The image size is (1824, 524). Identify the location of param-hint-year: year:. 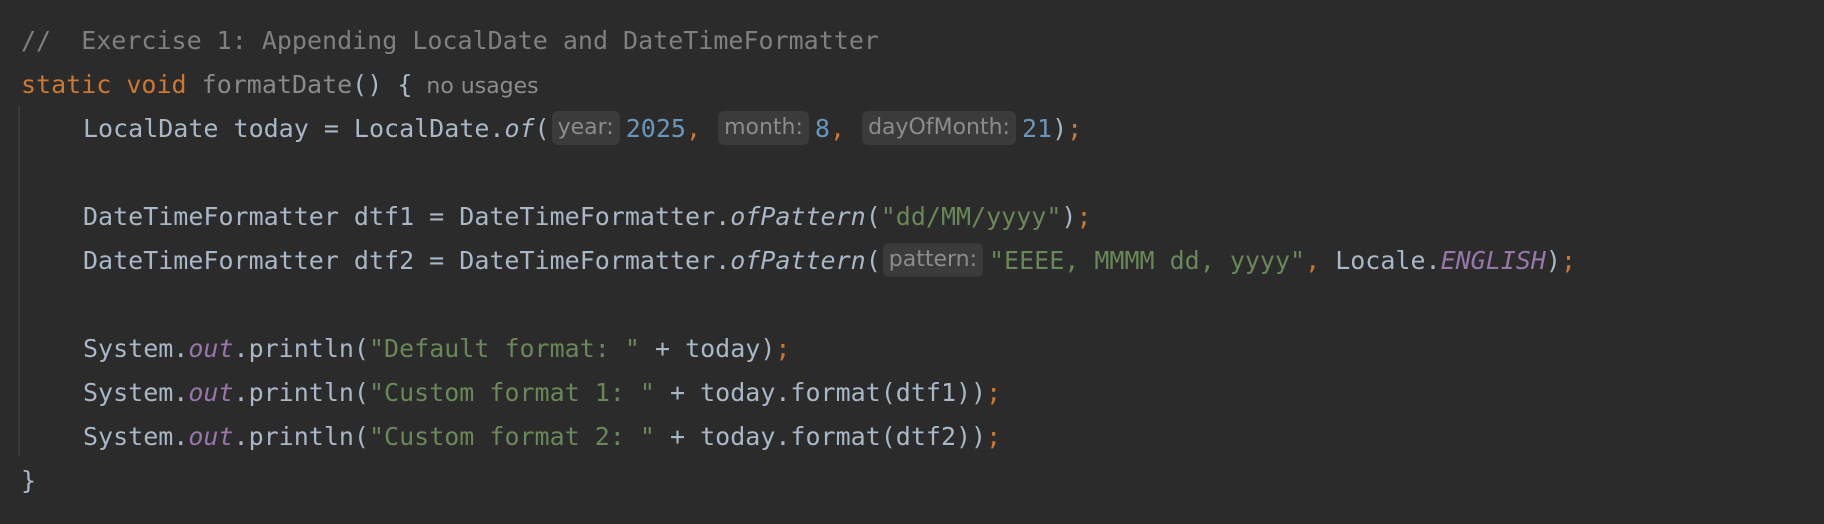
(585, 128).